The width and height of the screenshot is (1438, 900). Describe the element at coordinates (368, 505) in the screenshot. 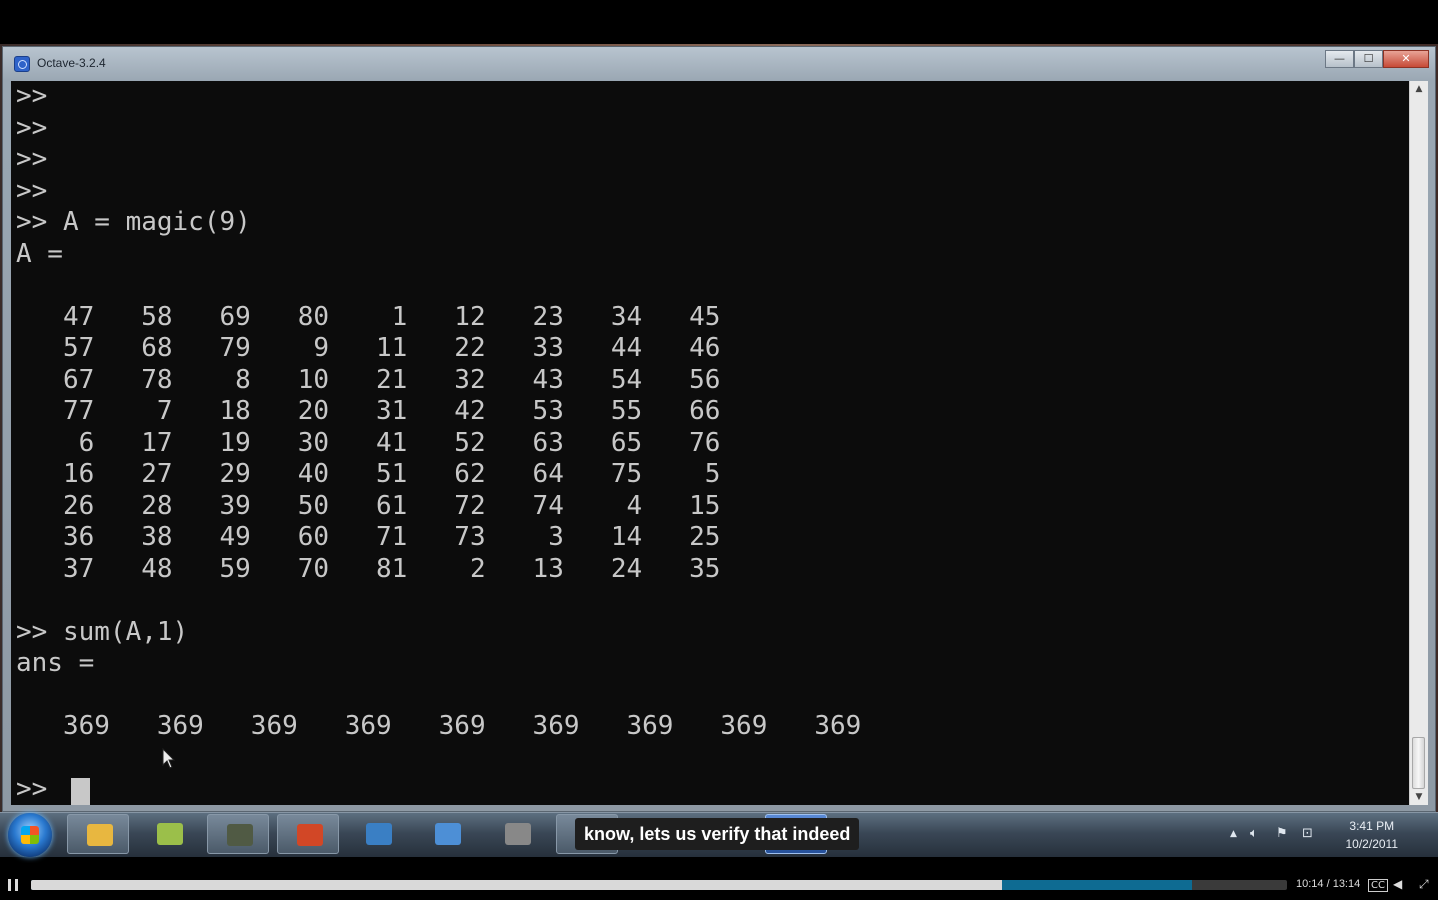

I see `console-line: 26 28 39 50 61 72 74 4 15` at that location.